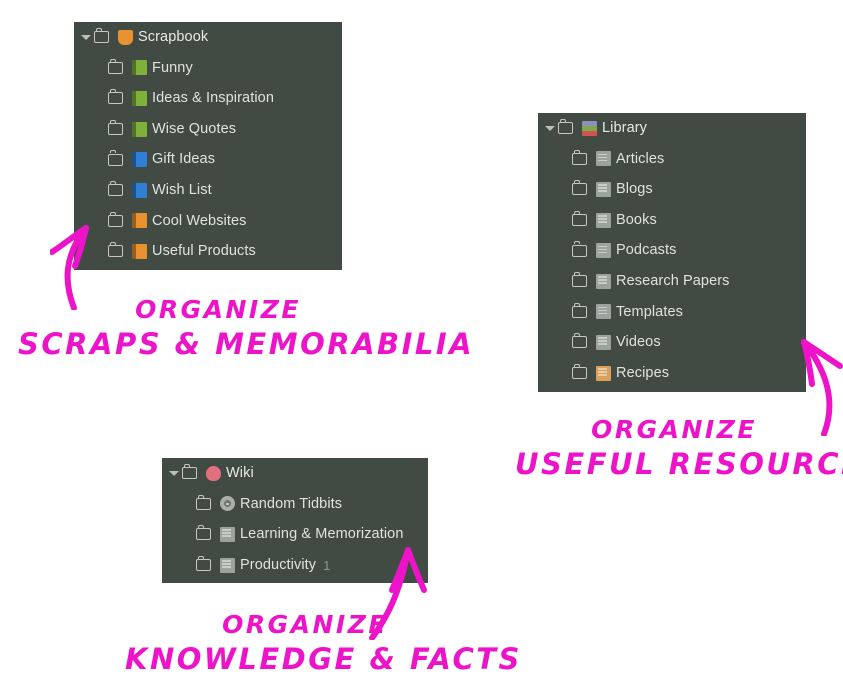 The height and width of the screenshot is (700, 843). I want to click on tree-item-label: Blogs, so click(634, 189).